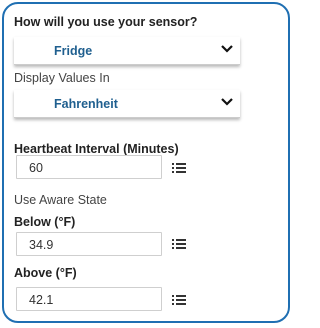  I want to click on display-values-selected-value: Fahrenheit, so click(86, 104).